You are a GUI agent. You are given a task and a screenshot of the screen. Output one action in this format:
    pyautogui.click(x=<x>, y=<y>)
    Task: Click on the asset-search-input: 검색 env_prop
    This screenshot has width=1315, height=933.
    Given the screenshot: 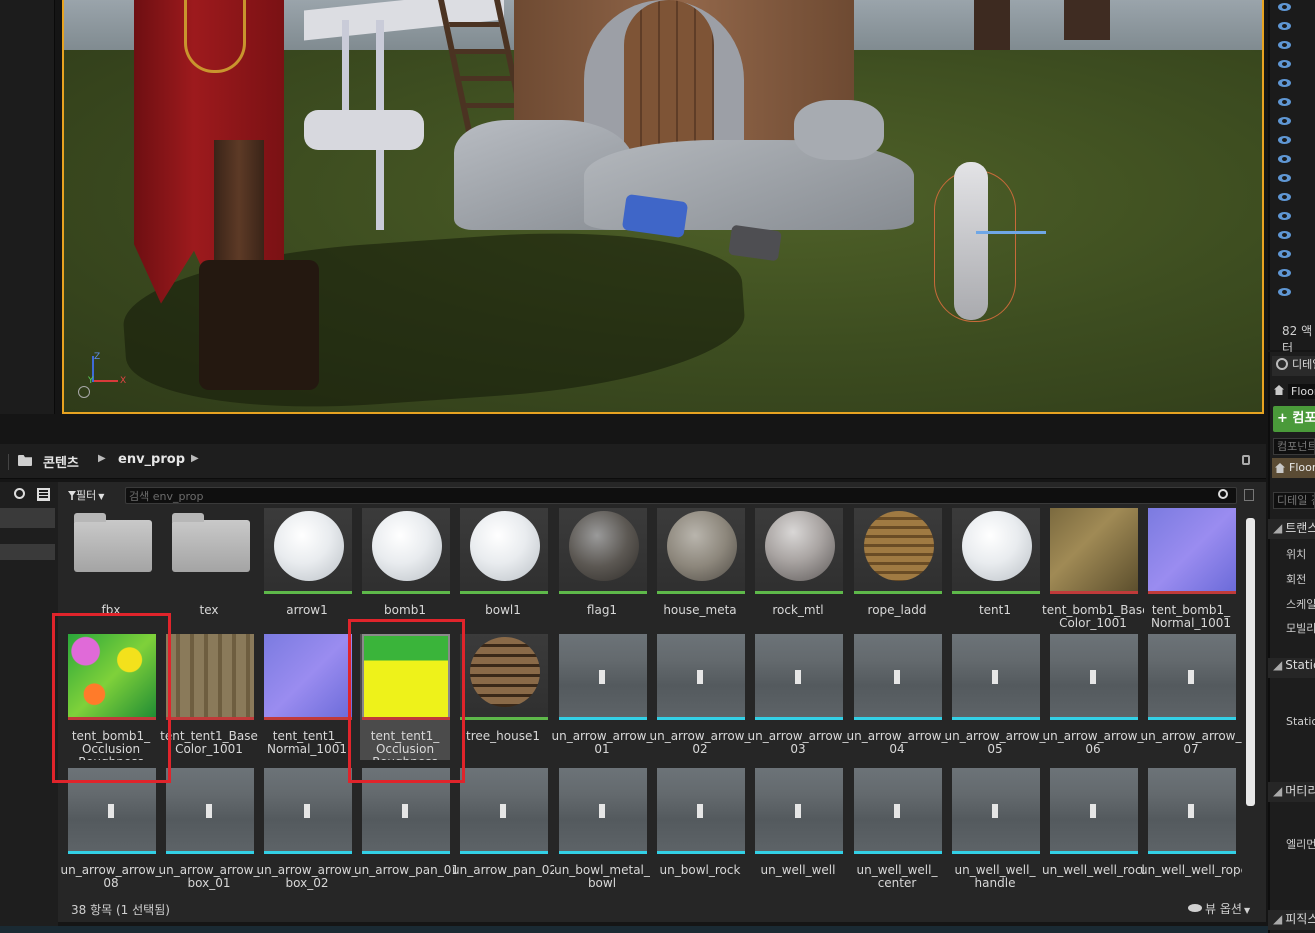 What is the action you would take?
    pyautogui.click(x=681, y=495)
    